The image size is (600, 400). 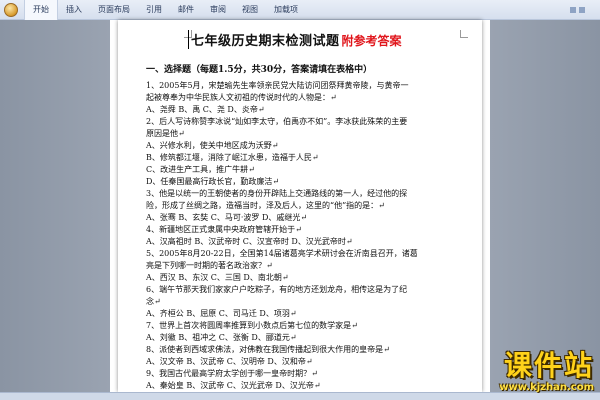 I want to click on text-line: 4、新疆地区正式隶属中央政府管辖开始于↵, so click(x=224, y=229).